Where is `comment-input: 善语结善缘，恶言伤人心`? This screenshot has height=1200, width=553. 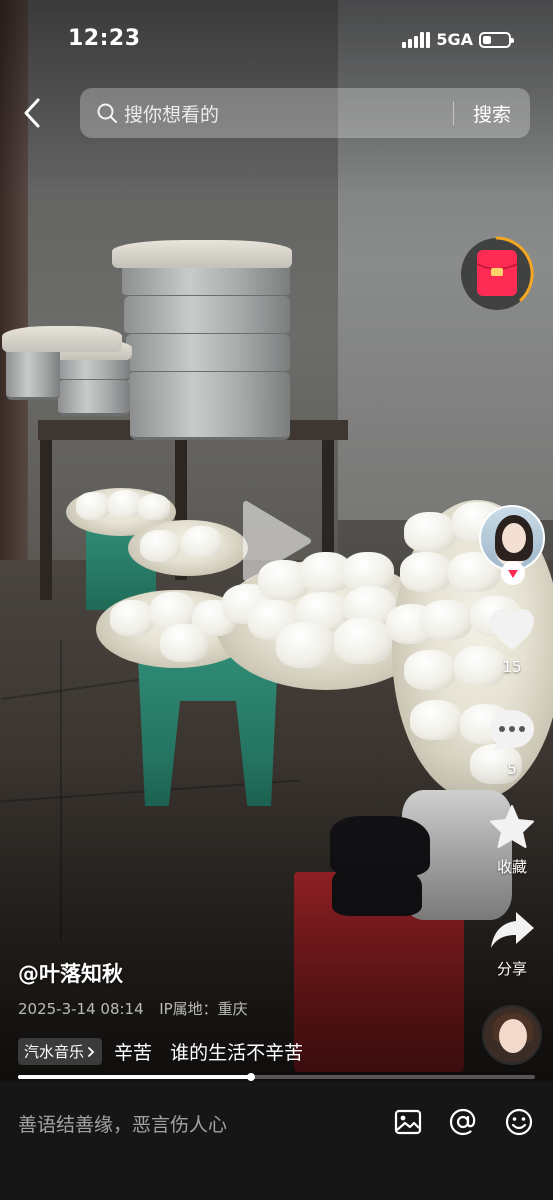 comment-input: 善语结善缘，恶言伤人心 is located at coordinates (122, 1123).